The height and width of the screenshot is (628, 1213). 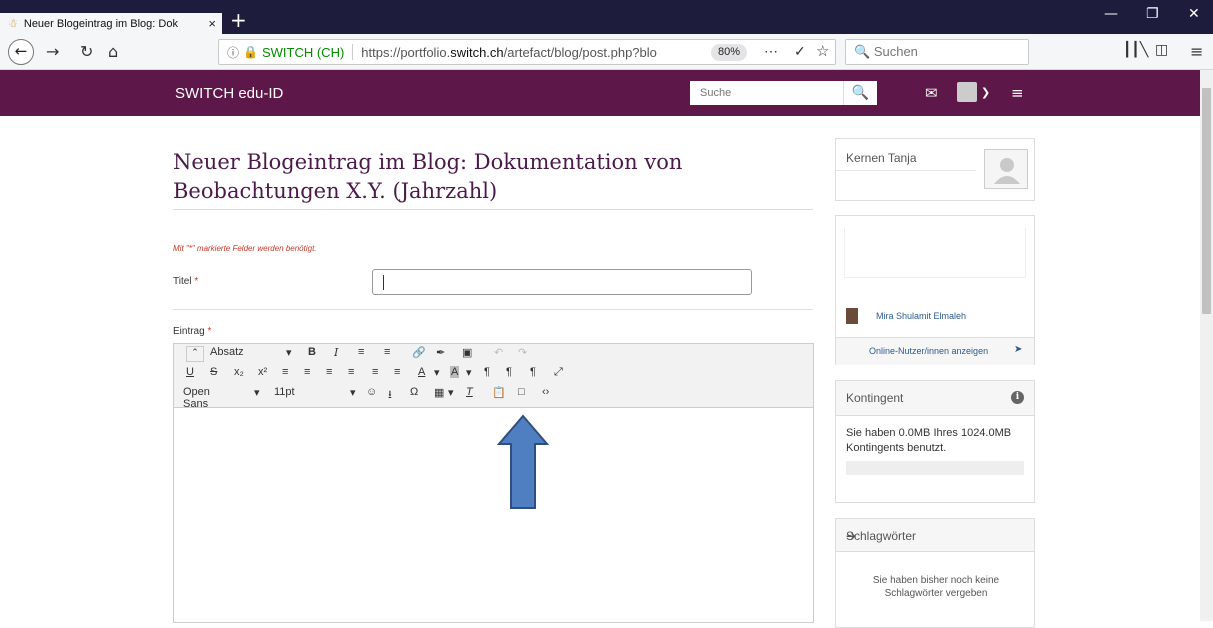 I want to click on justify-icon: ≡, so click(x=351, y=372).